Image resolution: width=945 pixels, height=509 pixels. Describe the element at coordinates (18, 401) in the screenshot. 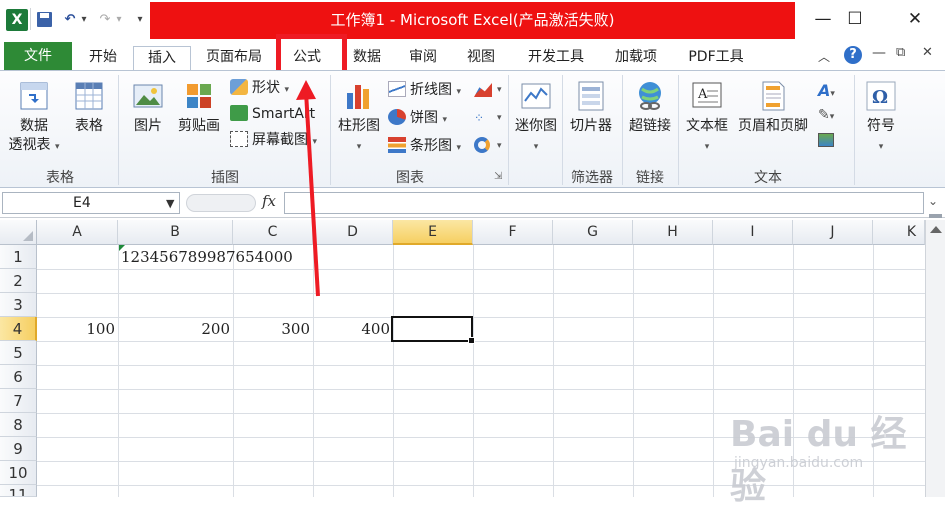

I see `row-header-7: 7` at that location.